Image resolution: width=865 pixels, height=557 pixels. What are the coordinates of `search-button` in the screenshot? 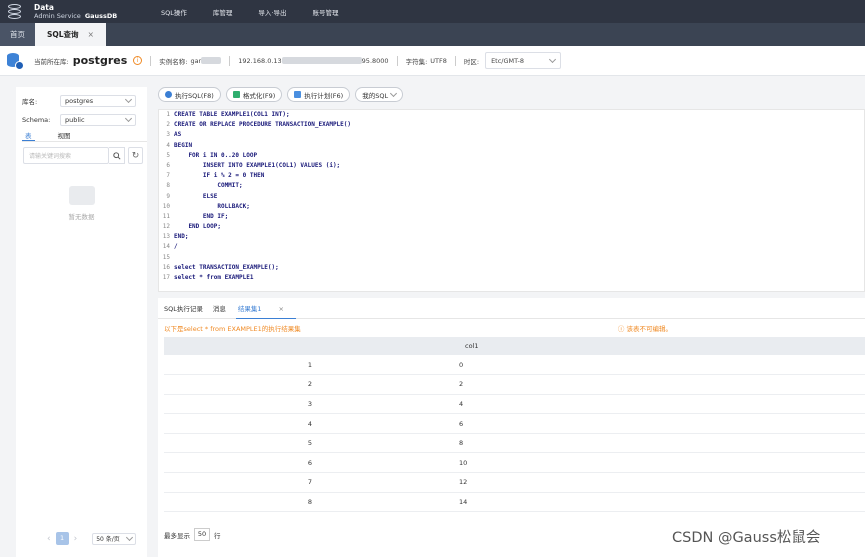 It's located at (117, 155).